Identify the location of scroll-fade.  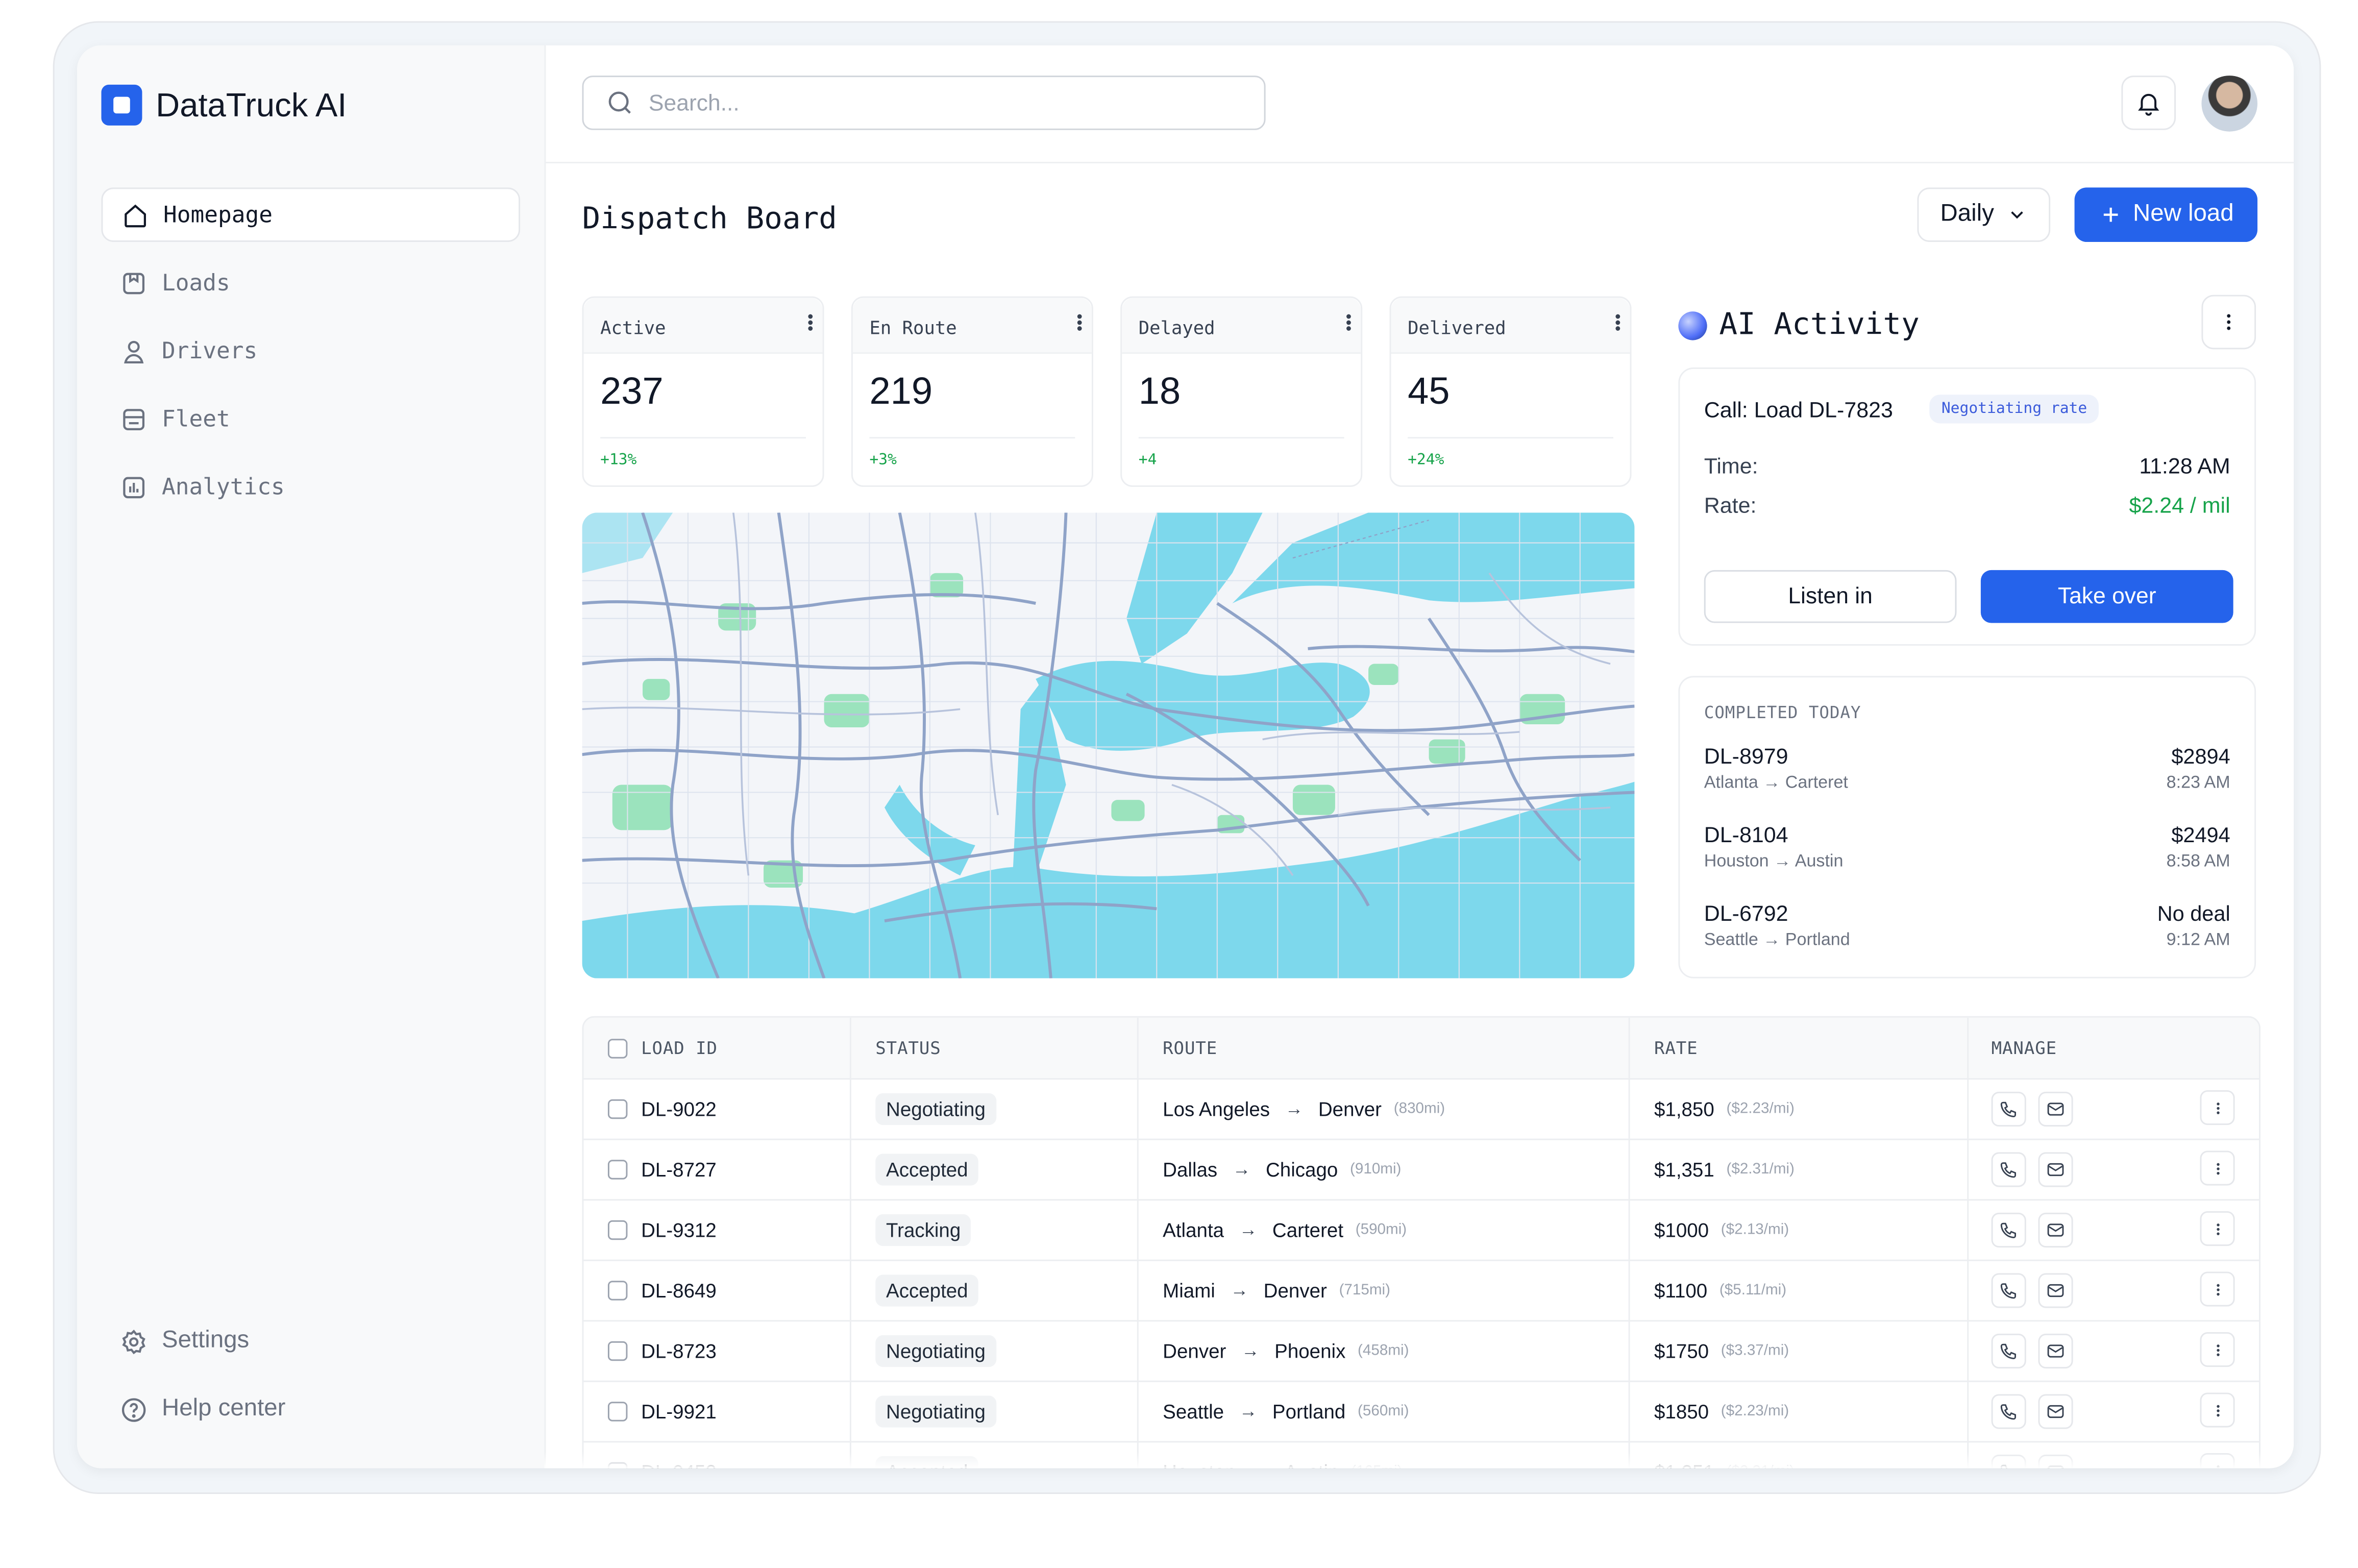
(1419, 1460).